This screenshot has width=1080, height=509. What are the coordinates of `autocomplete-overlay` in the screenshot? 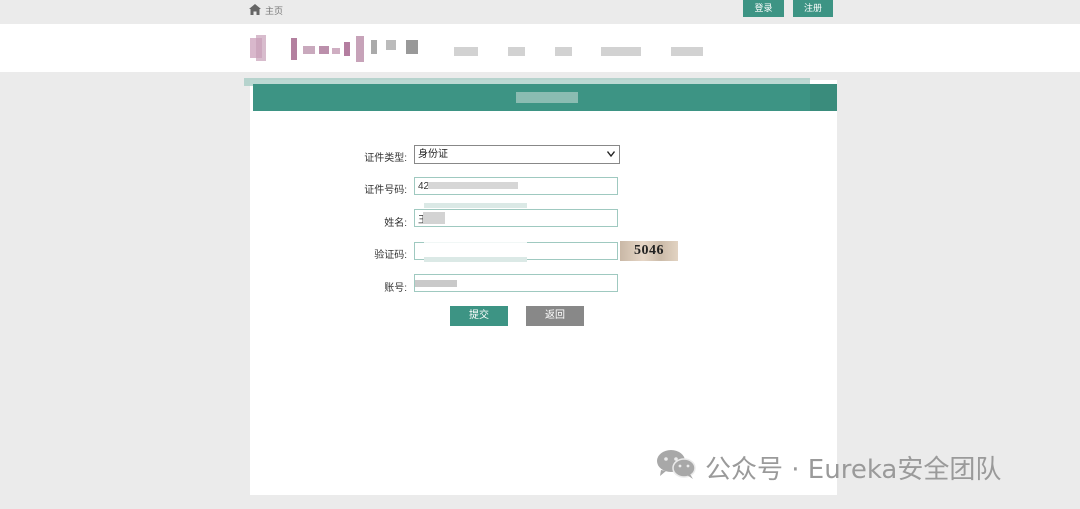 It's located at (475, 243).